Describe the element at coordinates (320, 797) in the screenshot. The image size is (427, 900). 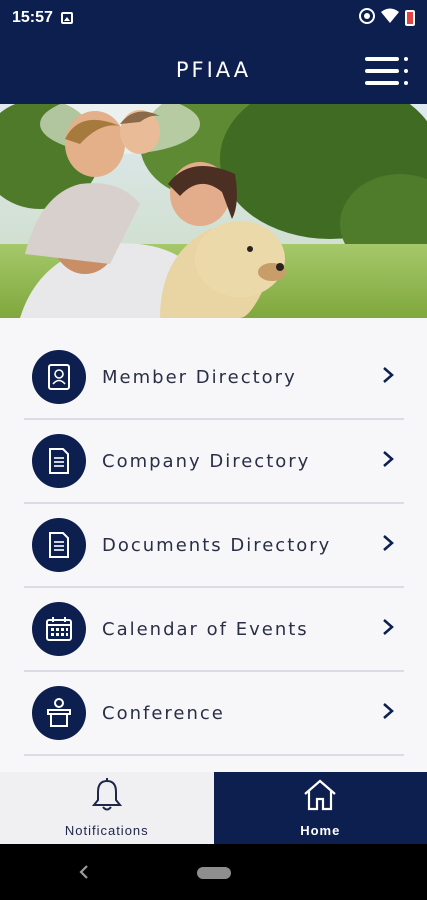
I see `home-icon` at that location.